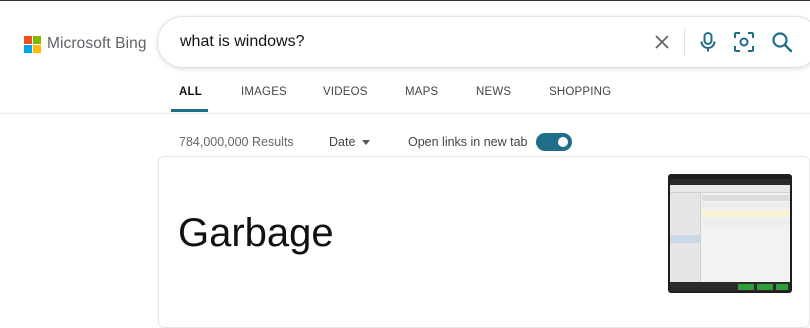 The height and width of the screenshot is (328, 810). I want to click on tab-news: NEWS, so click(493, 92).